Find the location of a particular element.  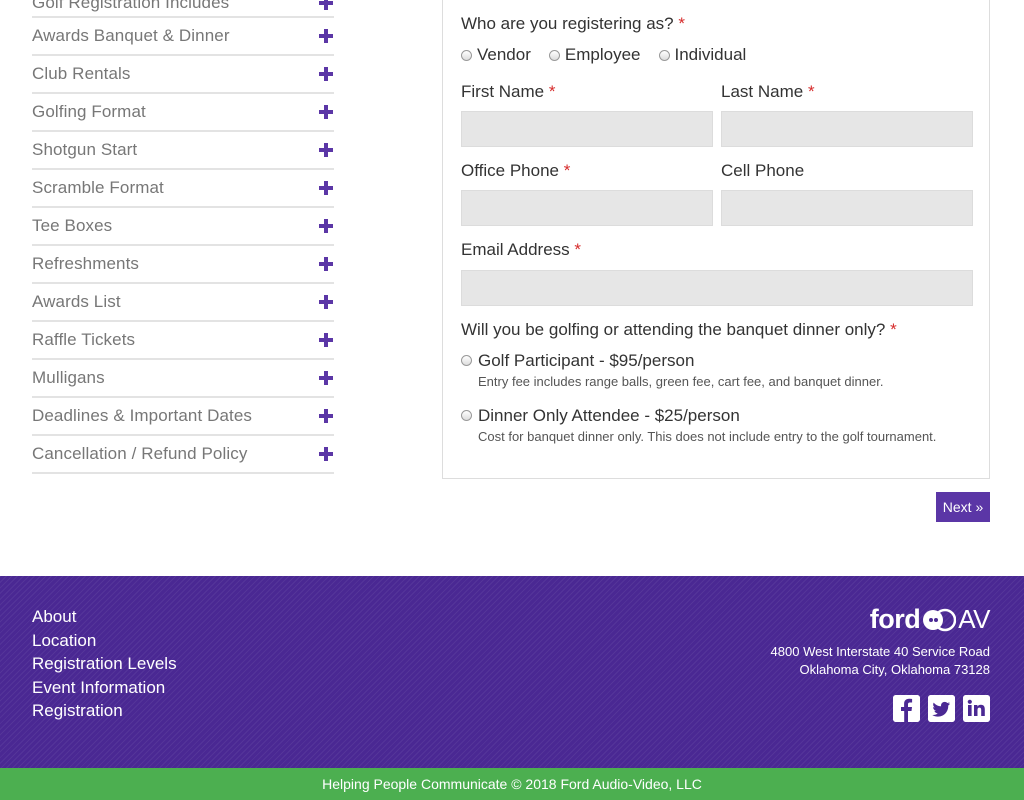

office-phone-label: Office Phone * is located at coordinates (516, 170).